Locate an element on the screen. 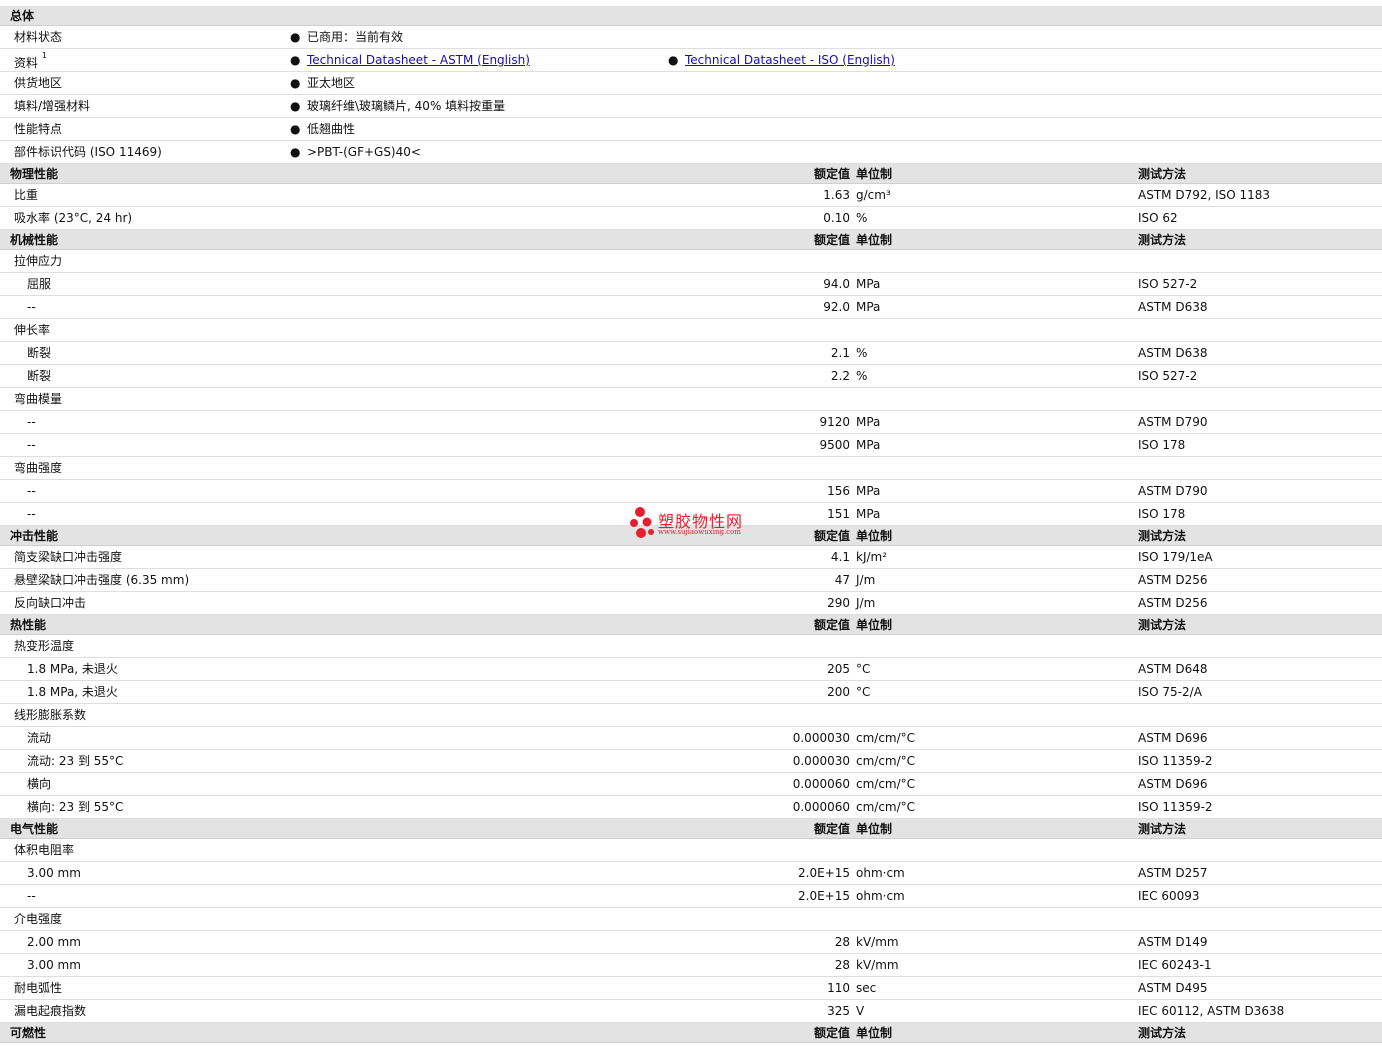  property-value: 156 is located at coordinates (838, 491).